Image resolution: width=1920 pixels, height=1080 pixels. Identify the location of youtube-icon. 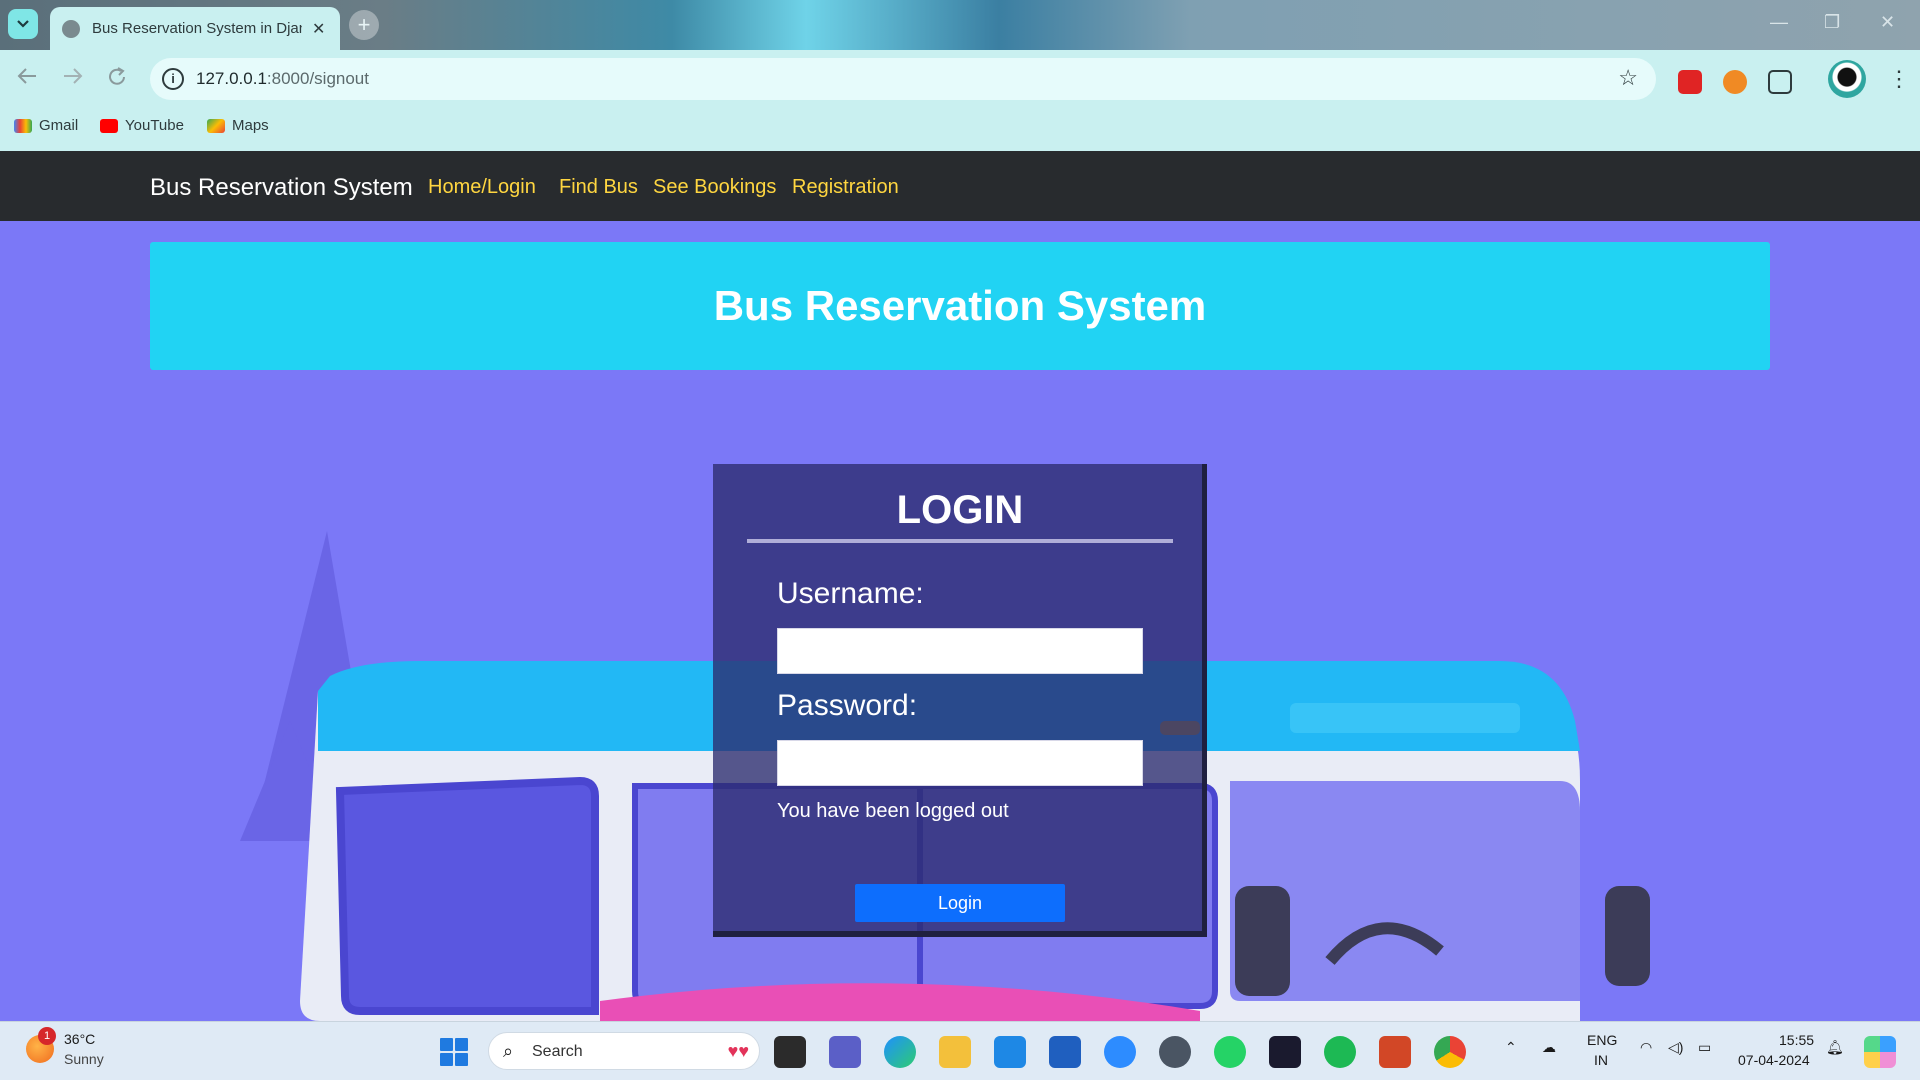
(109, 125).